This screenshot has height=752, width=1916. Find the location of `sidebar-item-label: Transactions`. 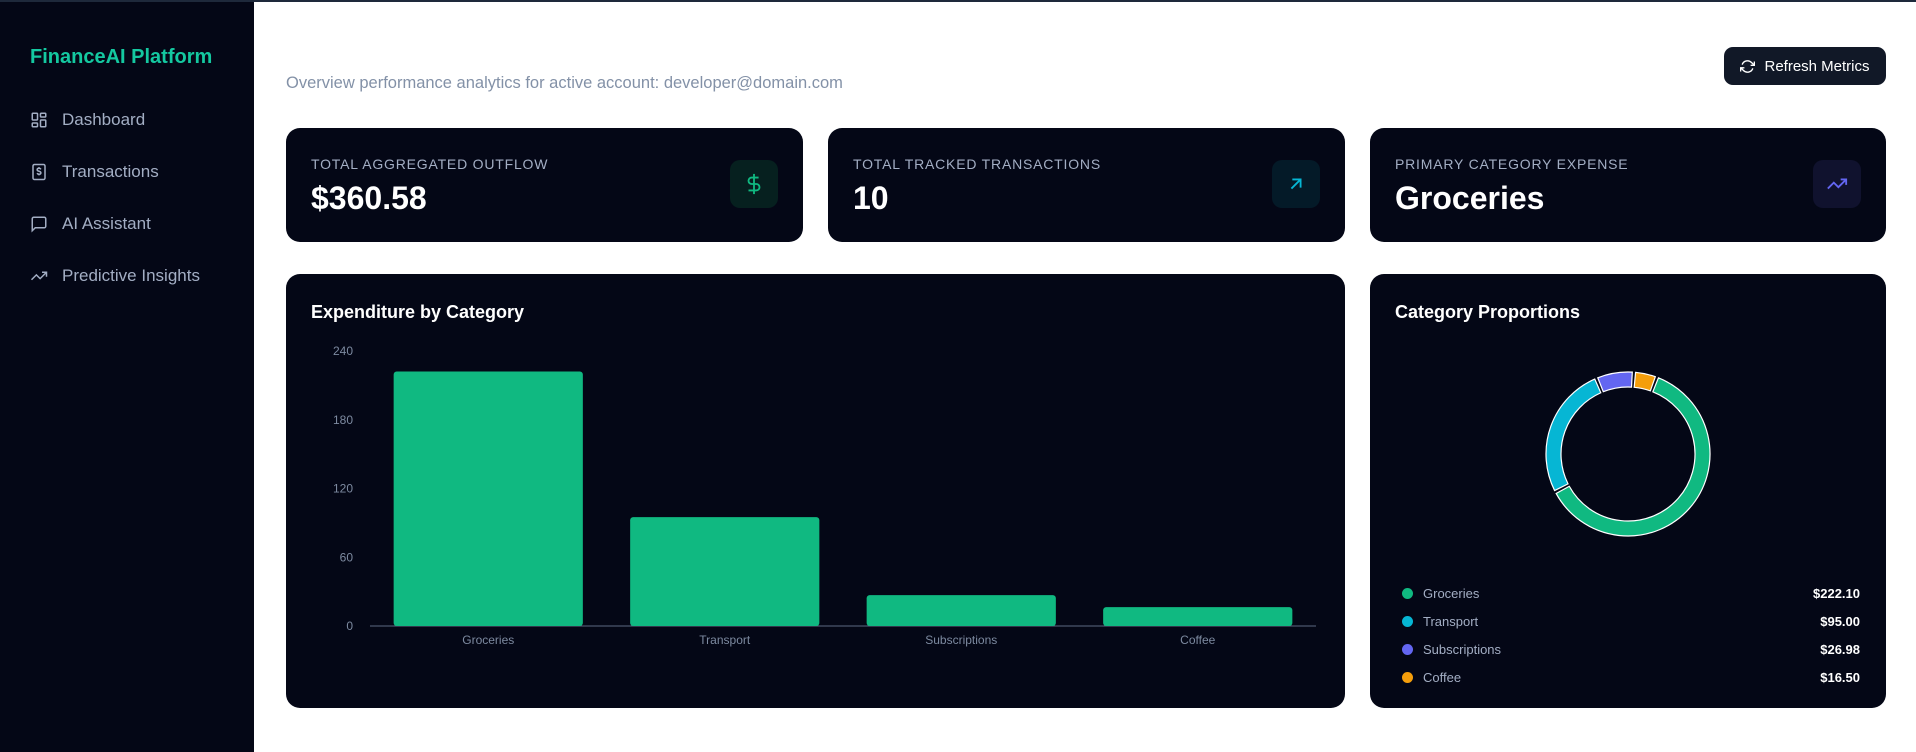

sidebar-item-label: Transactions is located at coordinates (110, 171).